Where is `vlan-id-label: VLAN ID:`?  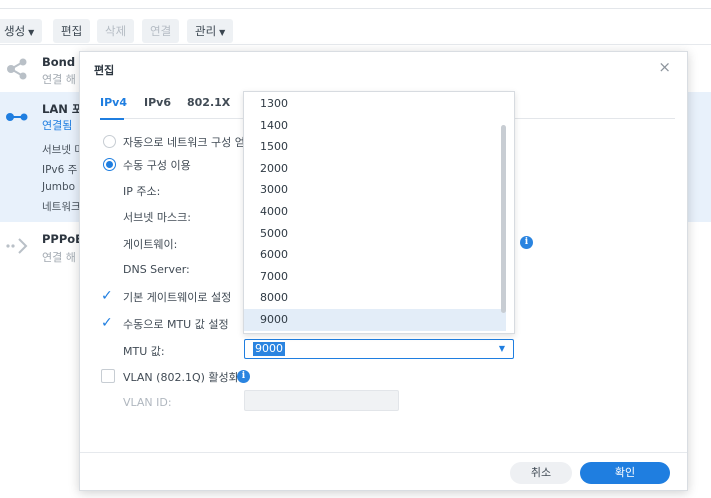
vlan-id-label: VLAN ID: is located at coordinates (147, 402).